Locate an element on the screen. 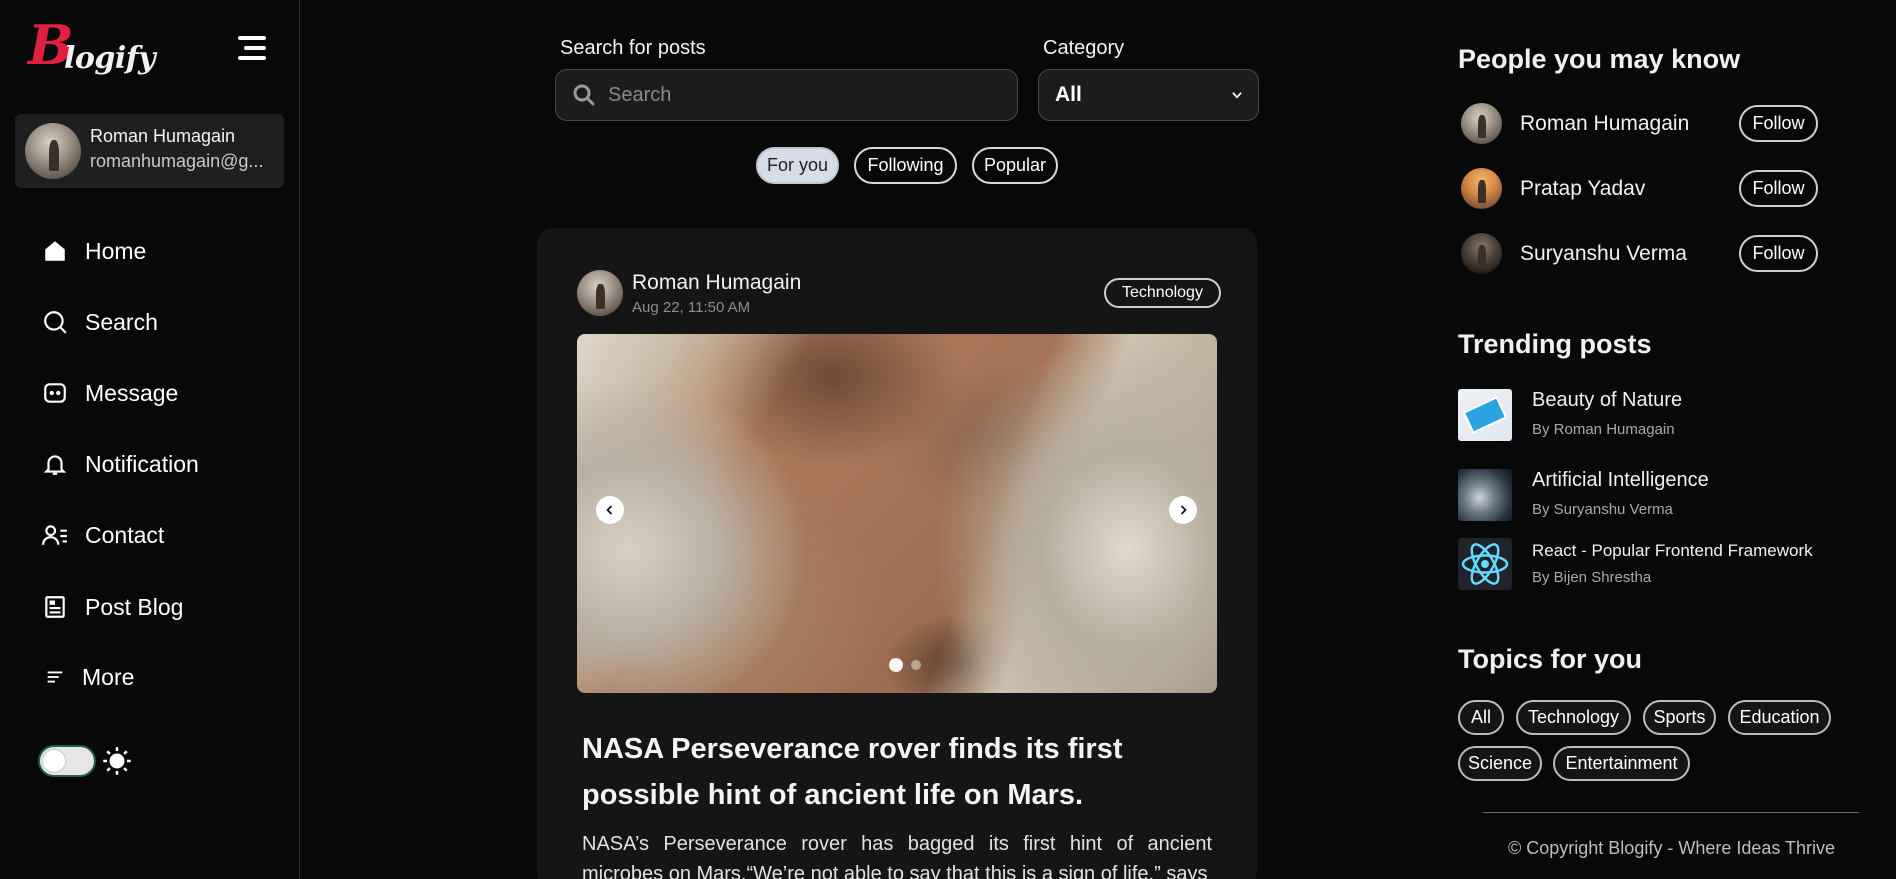 This screenshot has height=879, width=1896. theme-switch is located at coordinates (67, 761).